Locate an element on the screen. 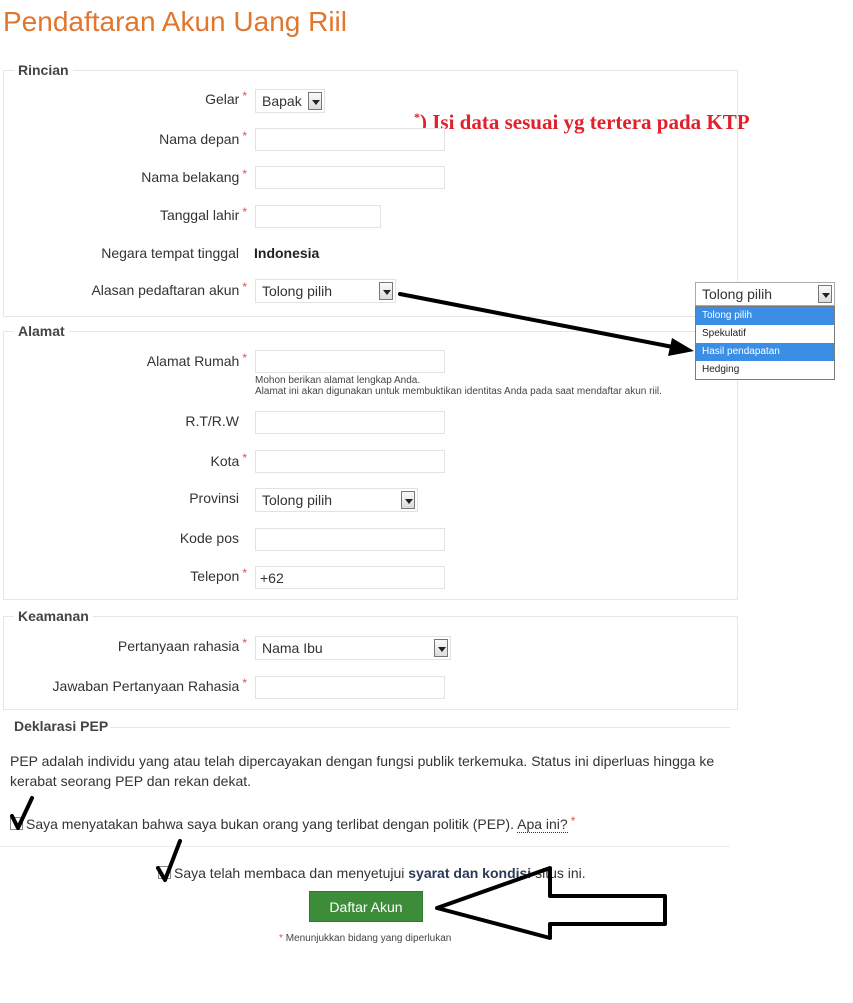 The width and height of the screenshot is (853, 1003). negara-value: Indonesia is located at coordinates (287, 253).